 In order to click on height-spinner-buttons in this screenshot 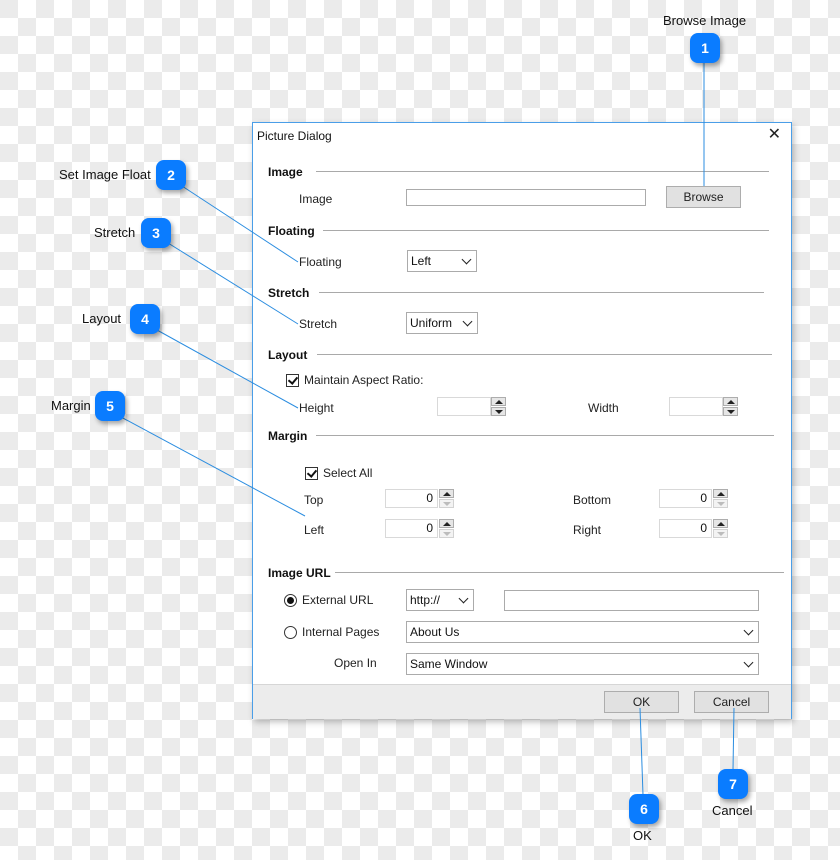, I will do `click(498, 406)`.